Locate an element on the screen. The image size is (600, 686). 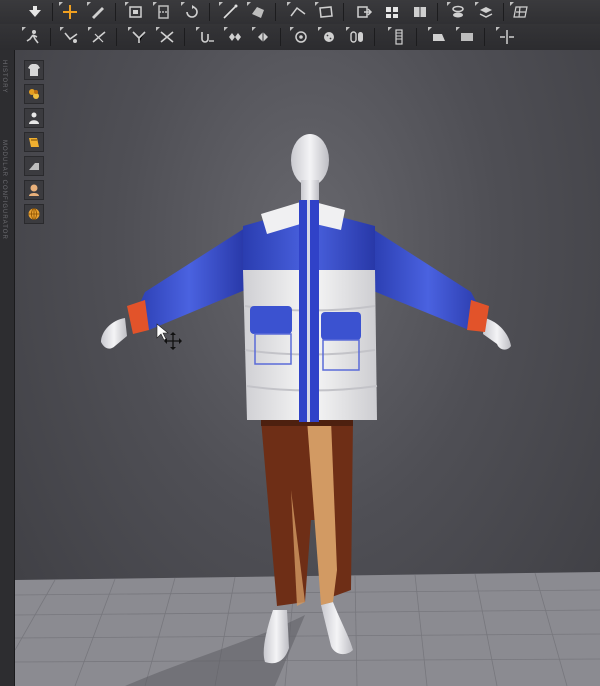
fabric-icon is located at coordinates (392, 12).